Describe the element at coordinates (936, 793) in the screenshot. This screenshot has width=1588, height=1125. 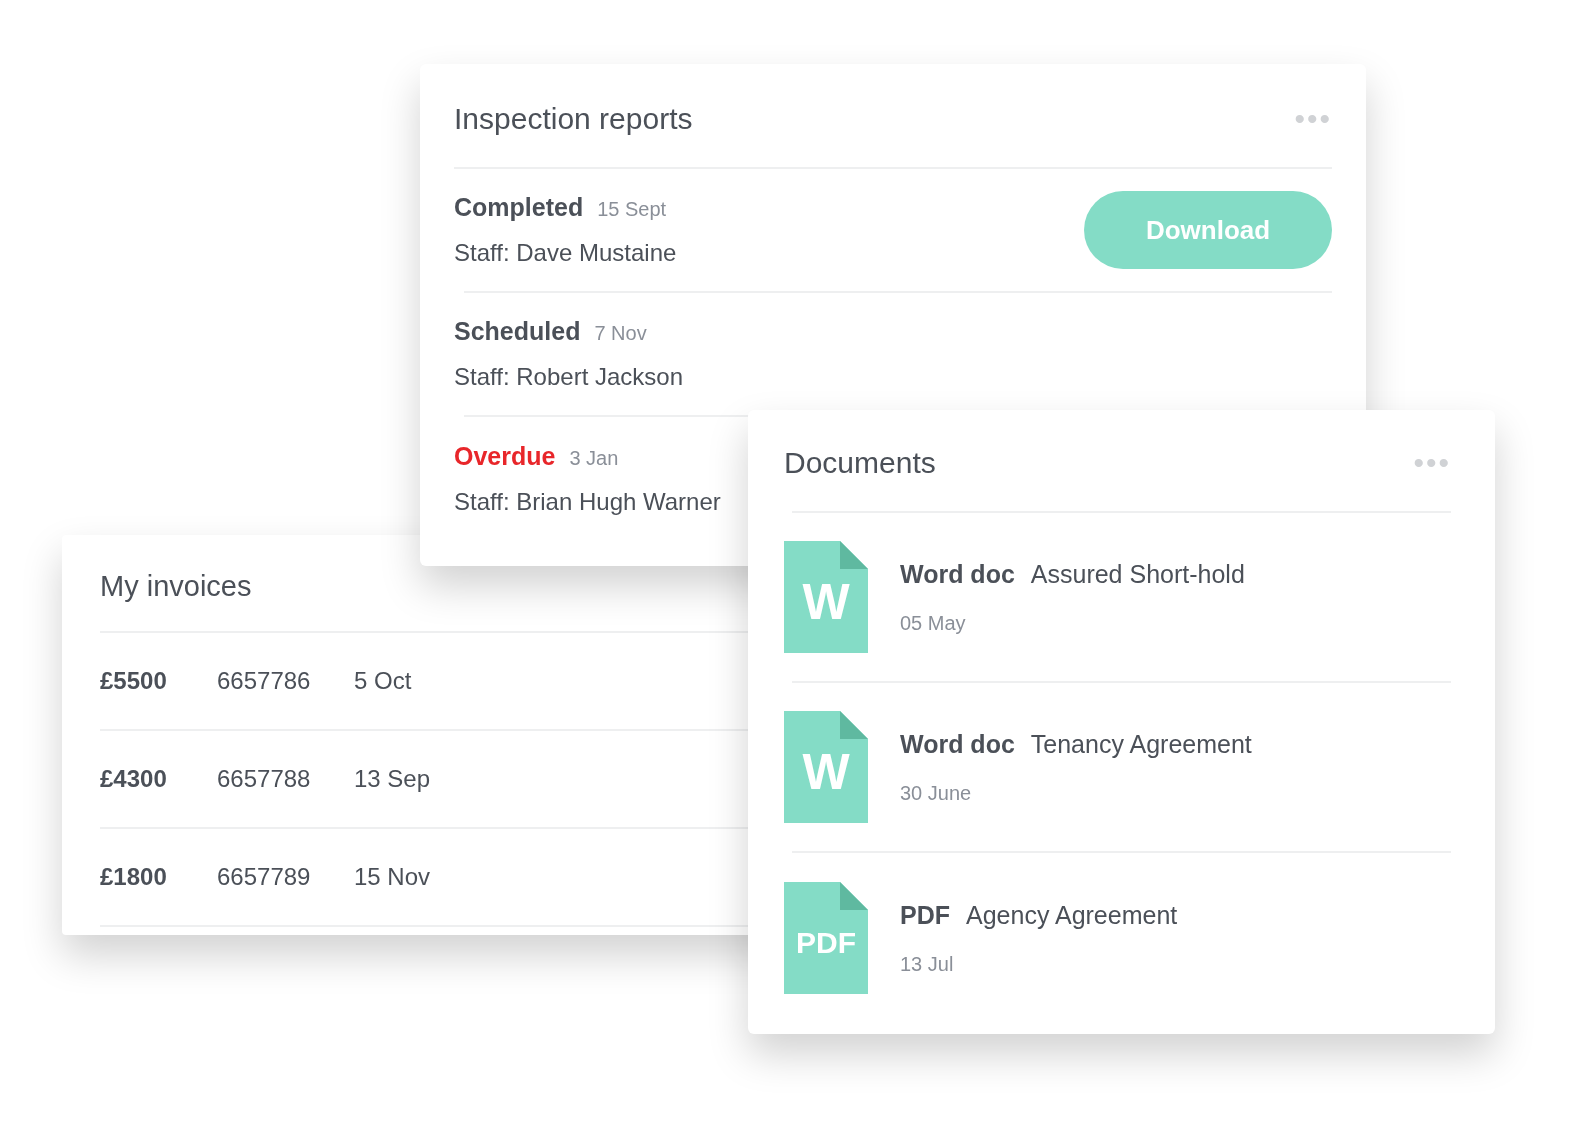
I see `document-date: 30 June` at that location.